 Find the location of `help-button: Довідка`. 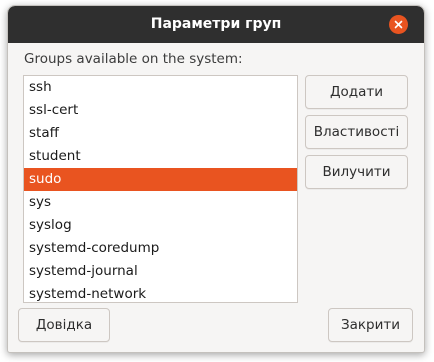

help-button: Довідка is located at coordinates (64, 325).